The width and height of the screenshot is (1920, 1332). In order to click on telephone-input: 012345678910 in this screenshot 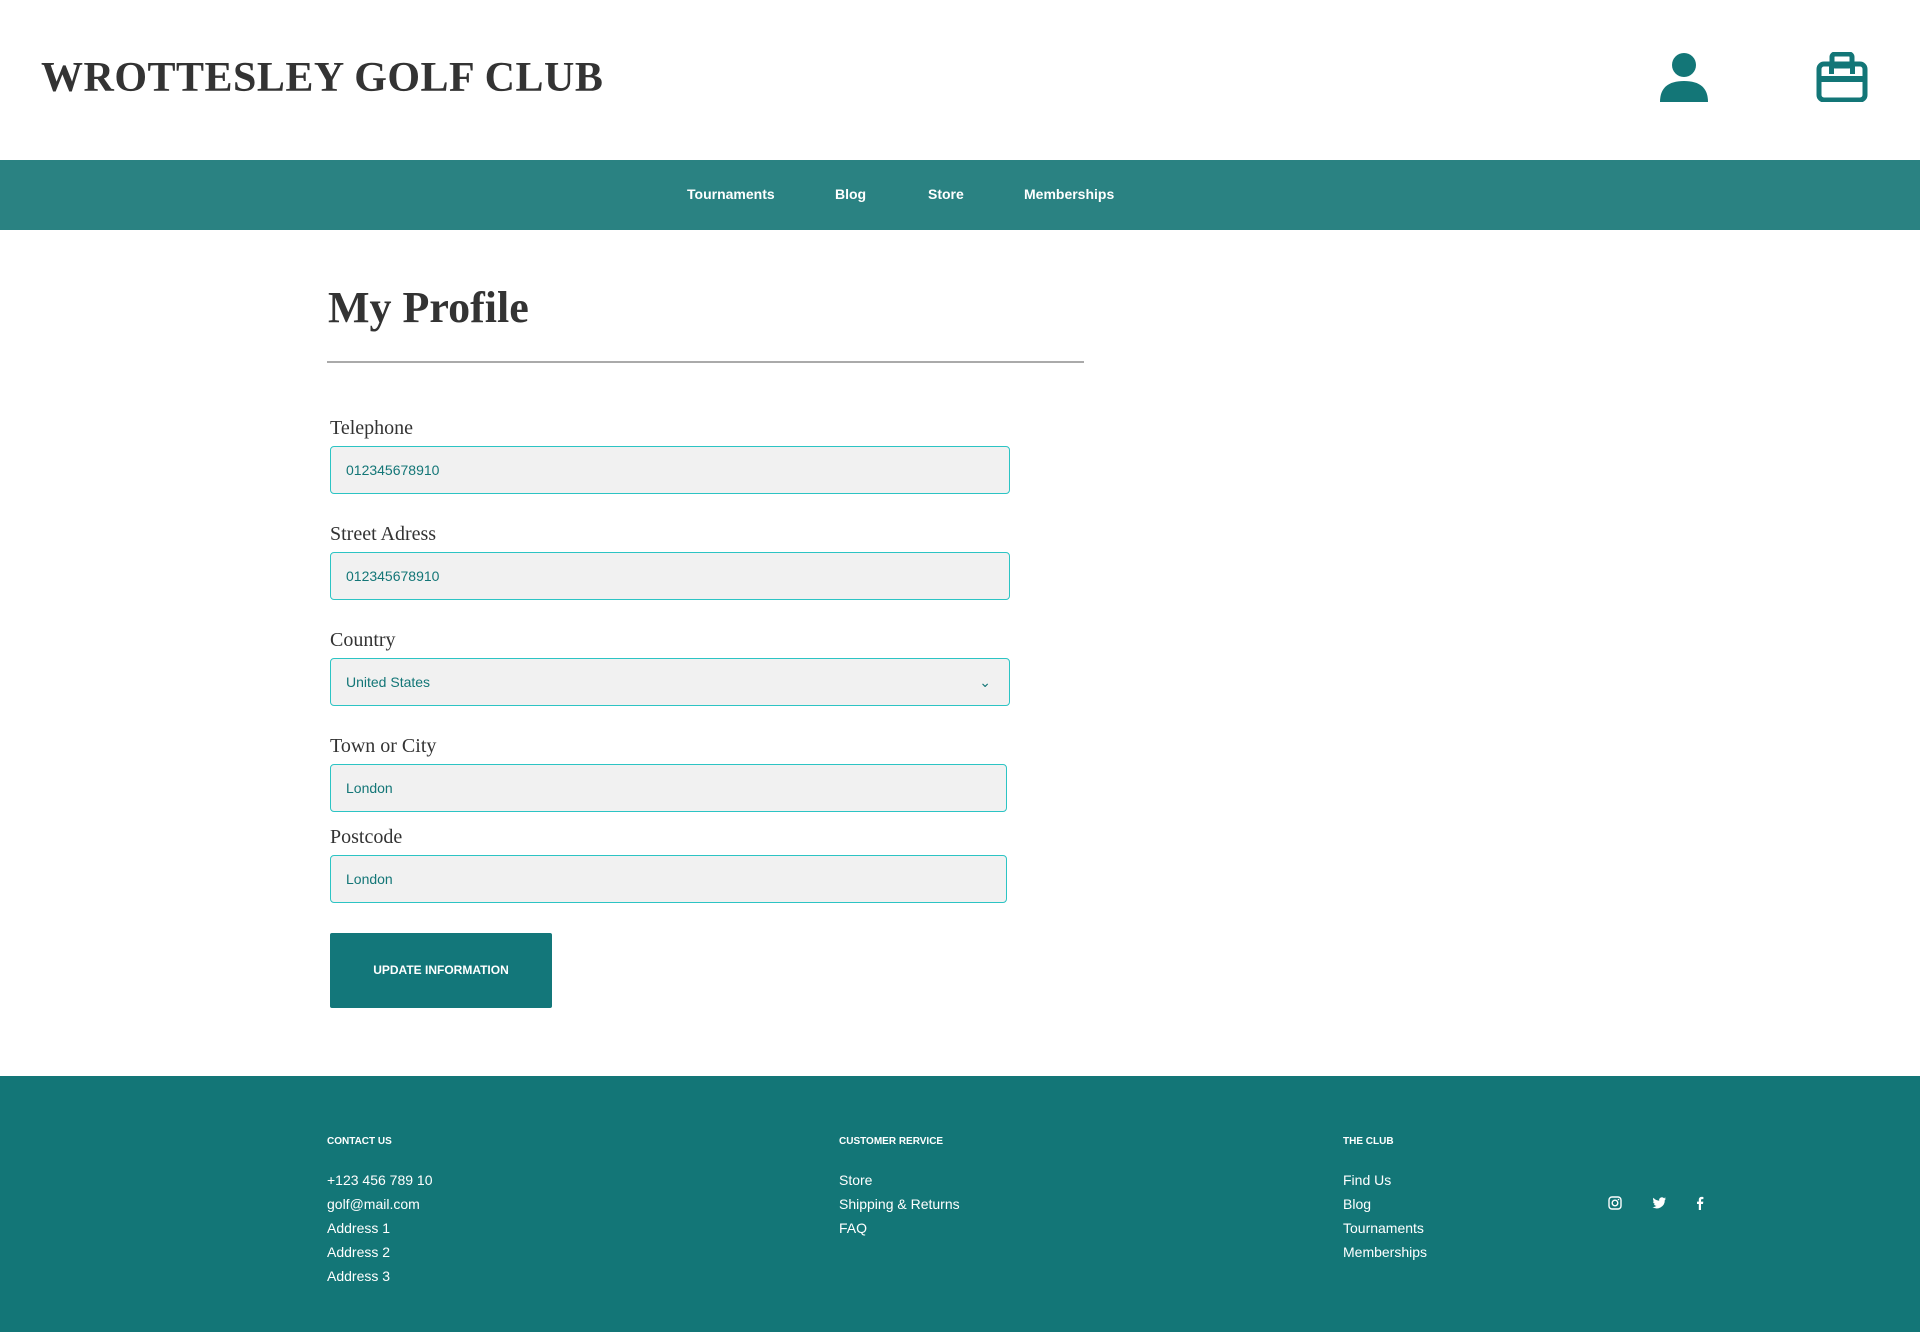, I will do `click(670, 470)`.